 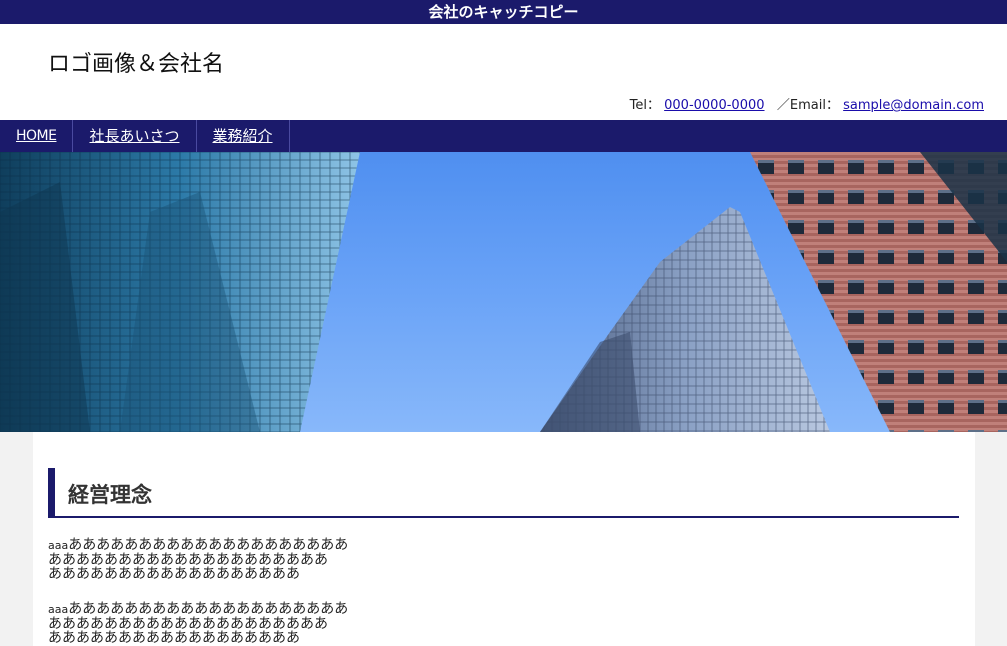 What do you see at coordinates (644, 105) in the screenshot?
I see `tel-label: Tel：` at bounding box center [644, 105].